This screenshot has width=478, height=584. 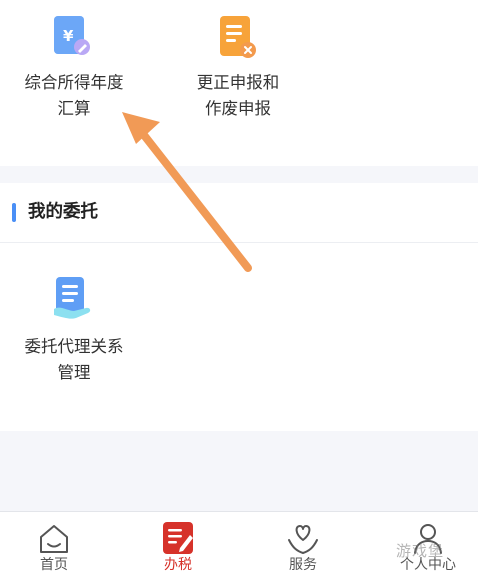 What do you see at coordinates (63, 212) in the screenshot?
I see `section-title: 我的委托` at bounding box center [63, 212].